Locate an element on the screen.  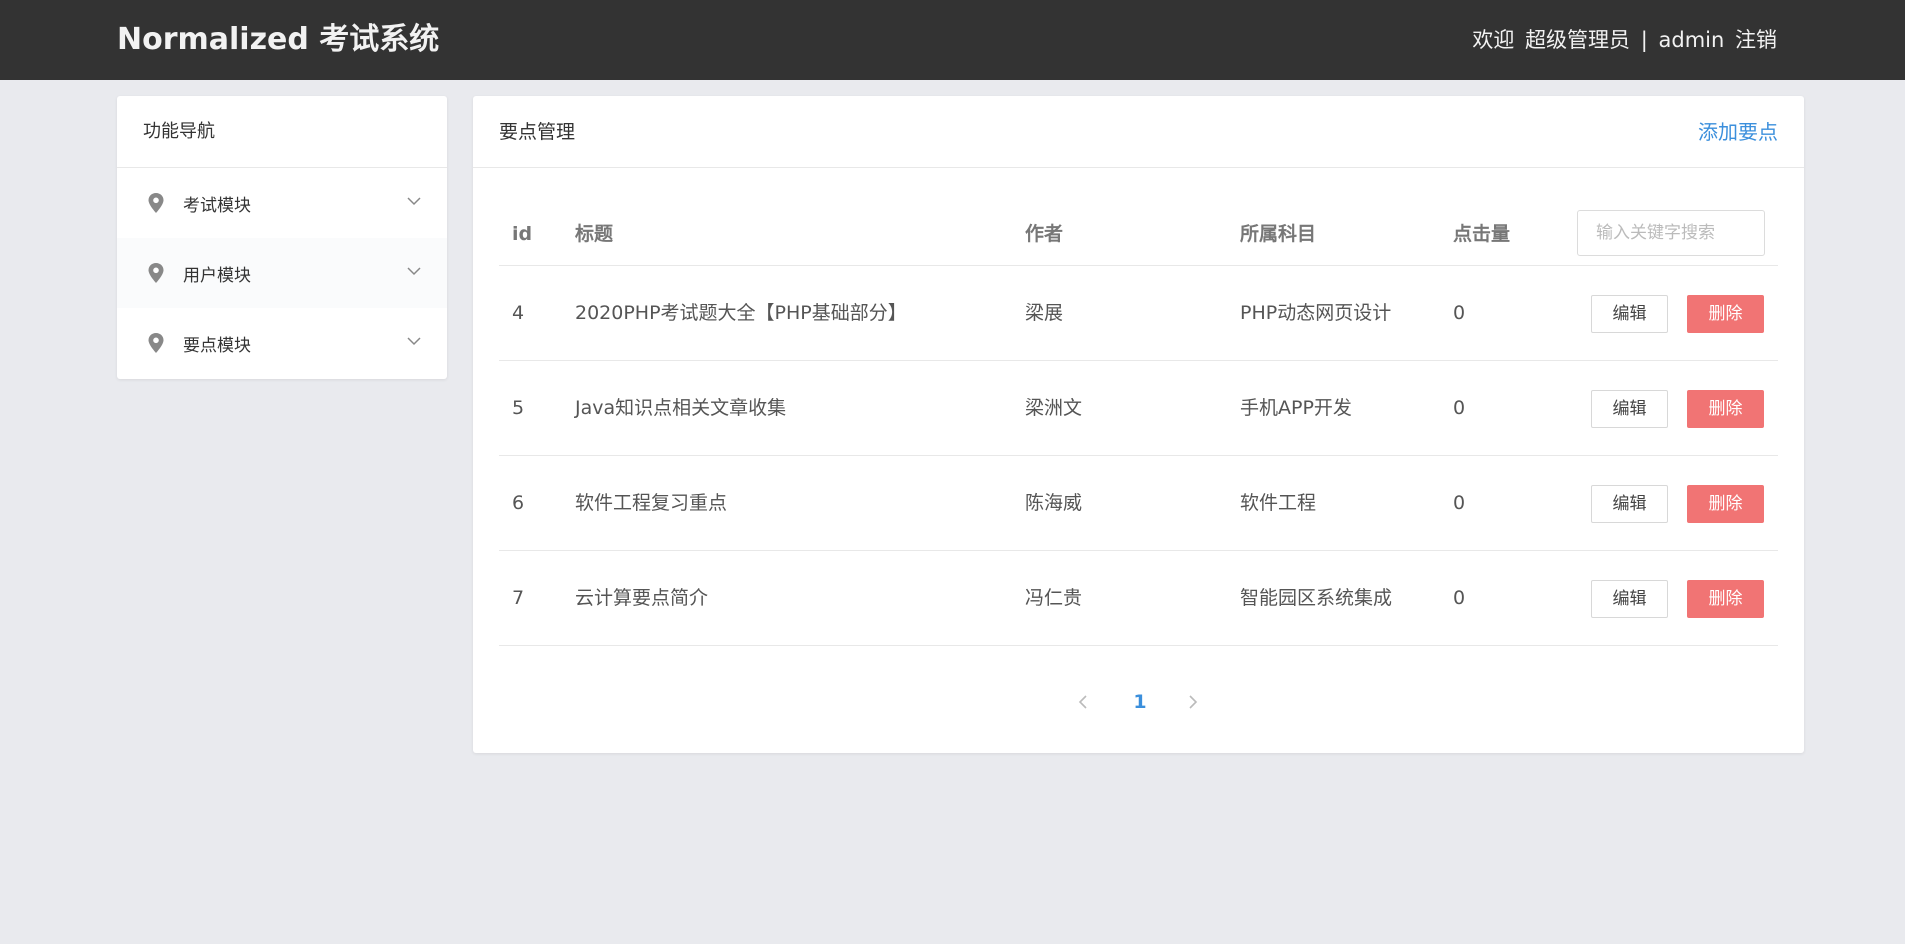
cell-title: Java知识点相关文章收集 is located at coordinates (681, 408).